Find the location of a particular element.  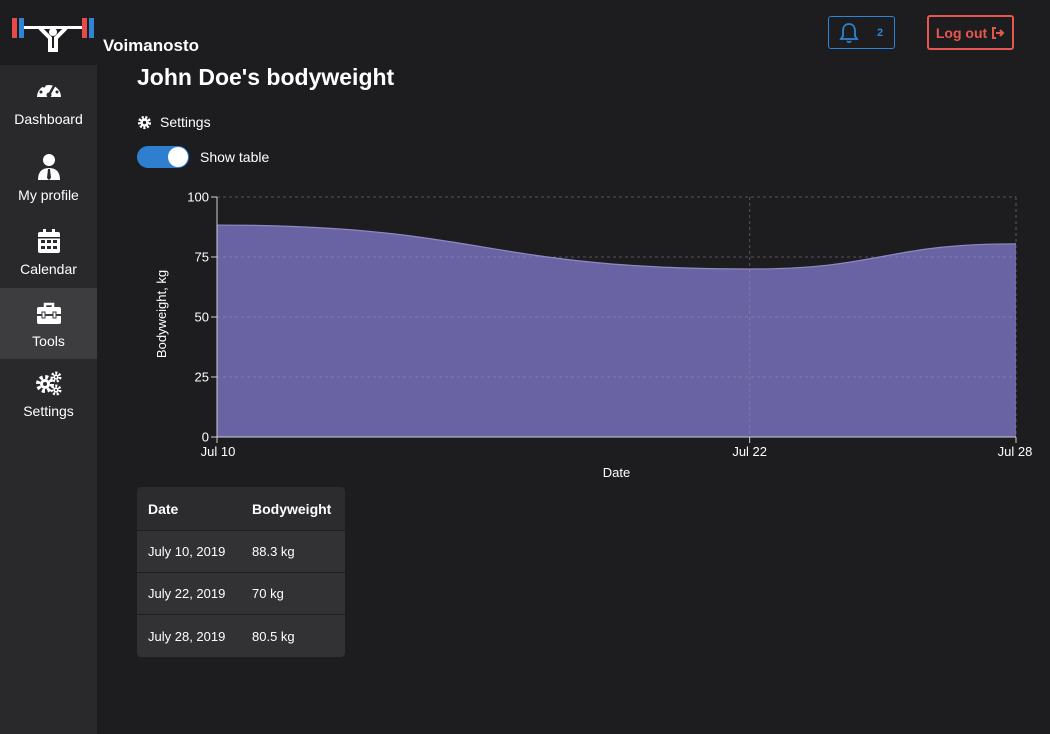

show-table-row: Show table is located at coordinates (203, 157).